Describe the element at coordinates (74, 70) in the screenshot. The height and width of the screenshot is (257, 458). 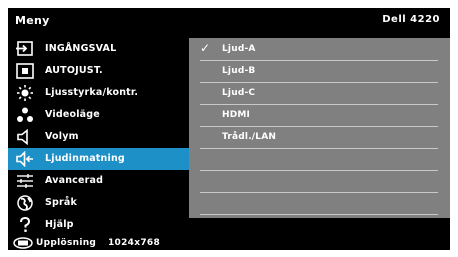
I see `menu-item-label: AUTOJUST.` at that location.